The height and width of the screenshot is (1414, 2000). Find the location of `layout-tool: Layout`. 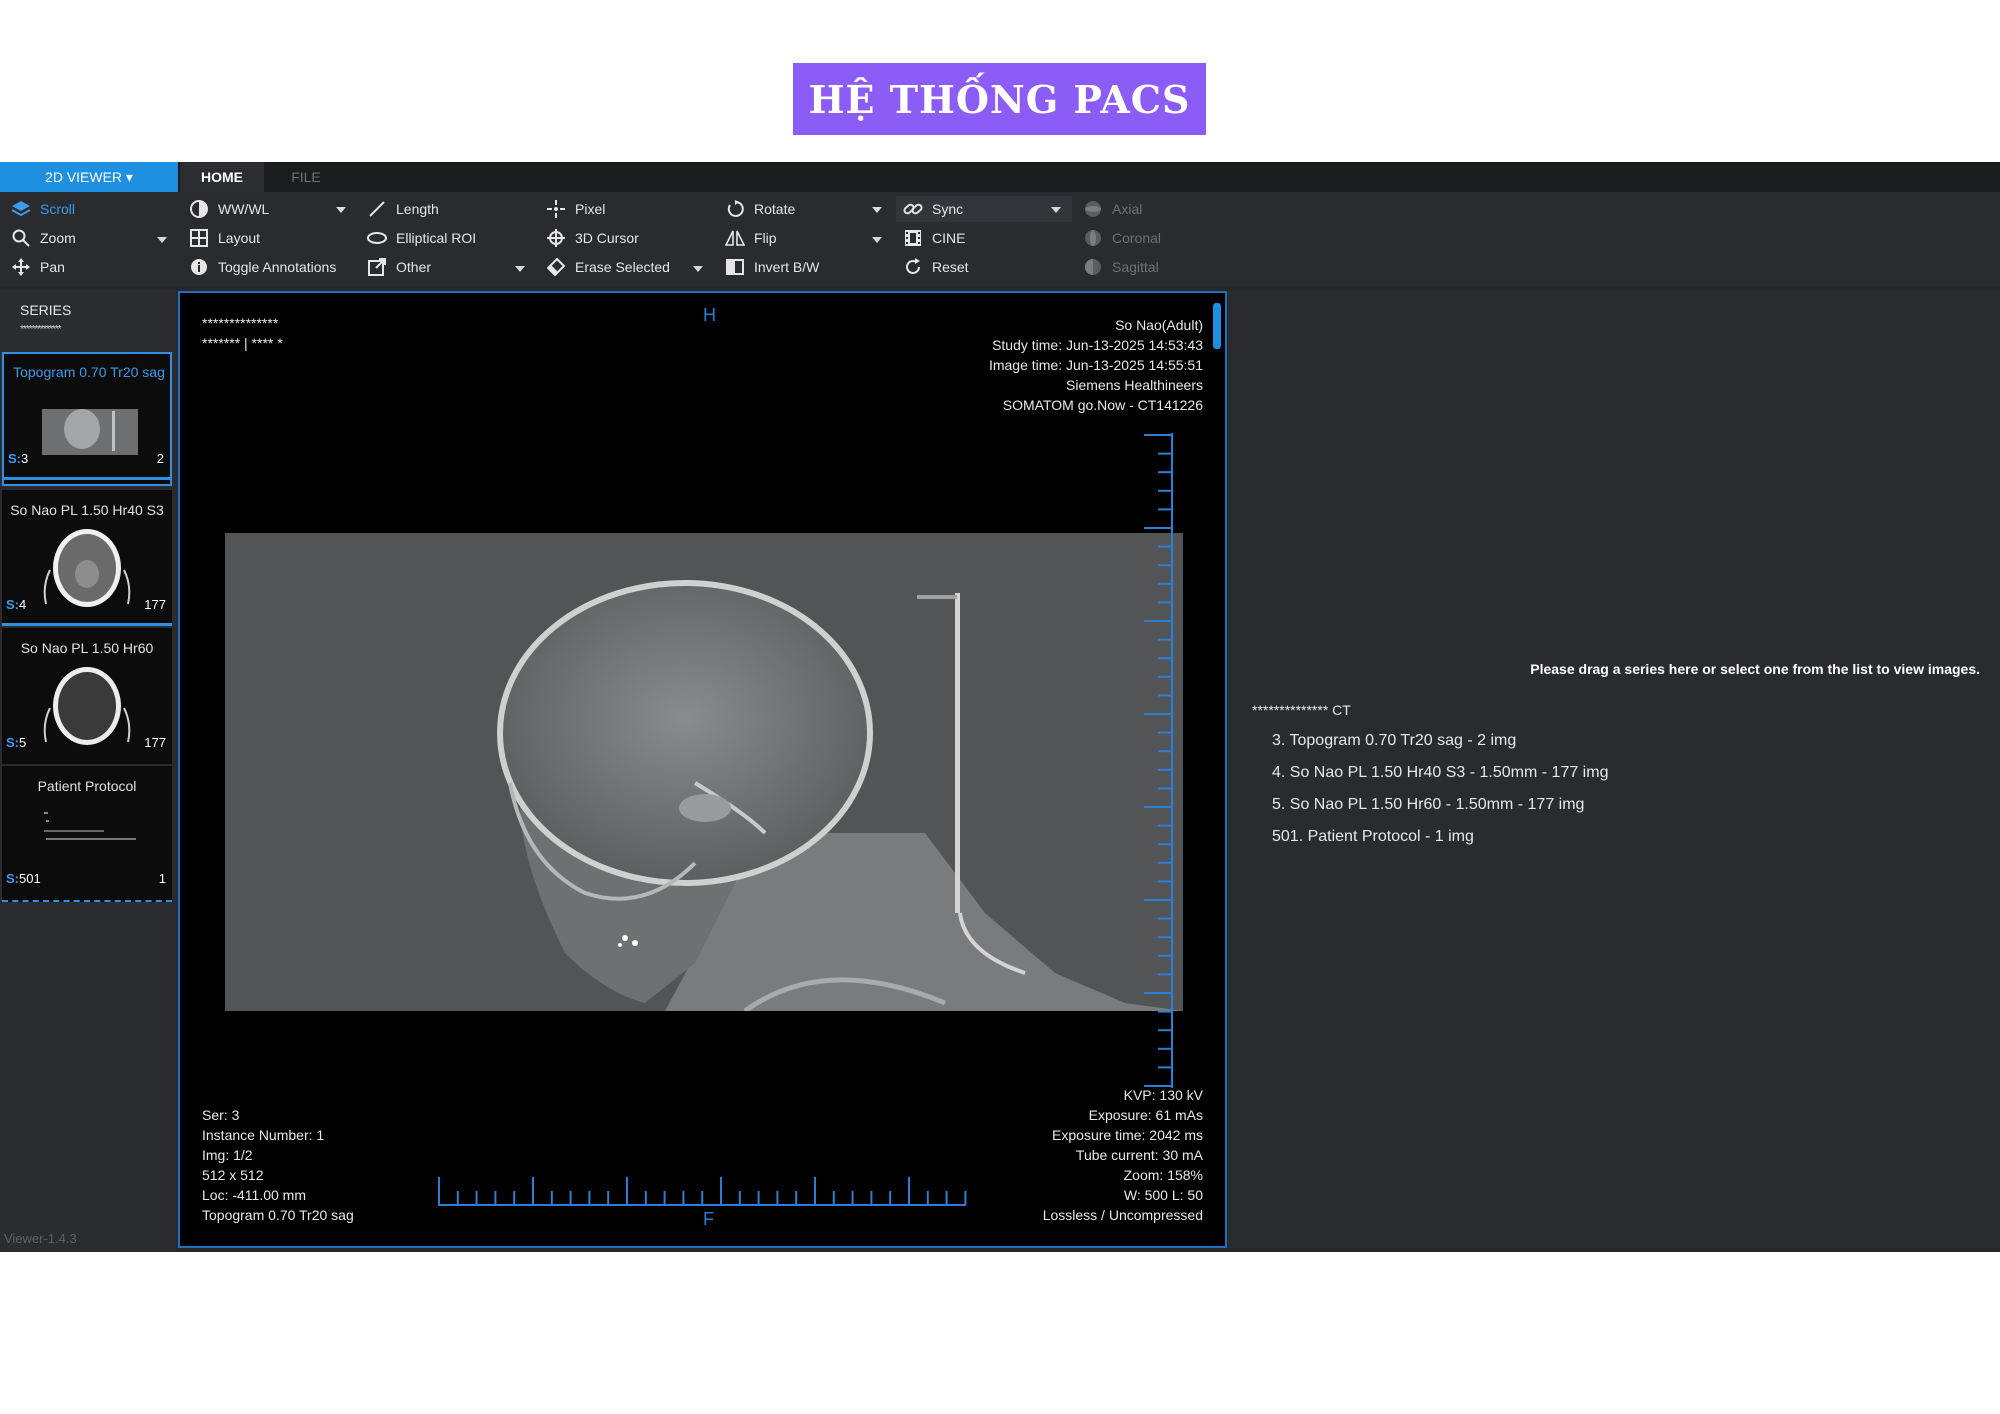

layout-tool: Layout is located at coordinates (224, 238).